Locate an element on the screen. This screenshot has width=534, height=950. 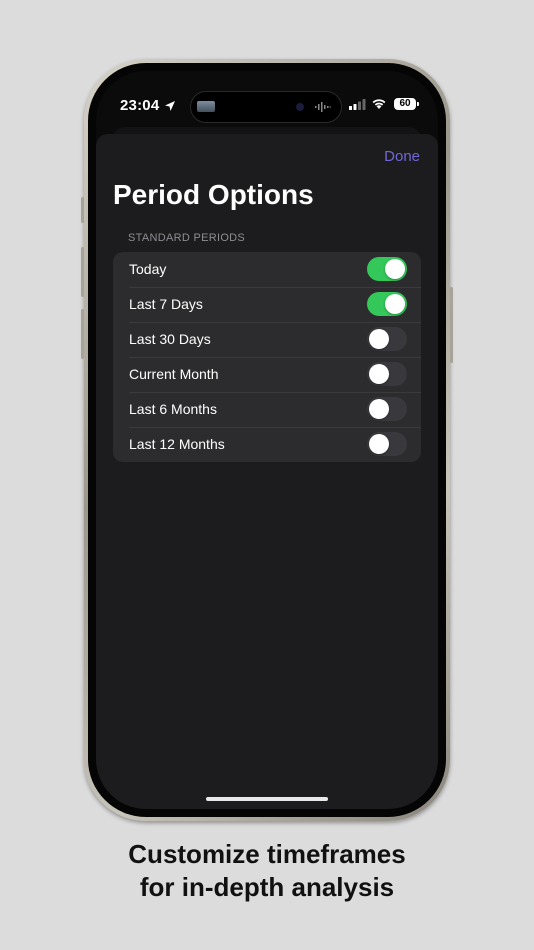
battery-icon: 60 is located at coordinates (405, 104).